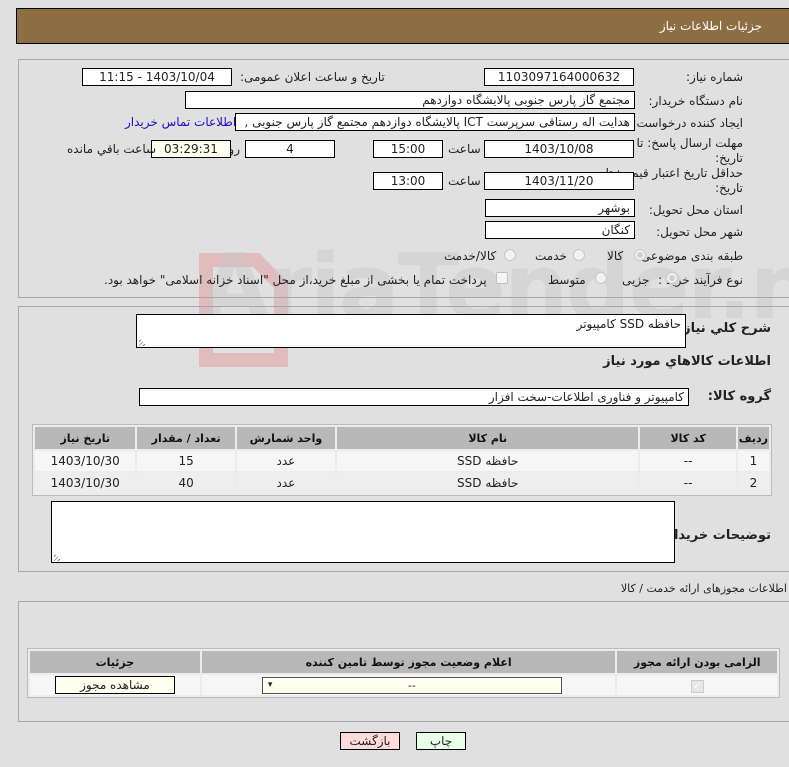 Image resolution: width=789 pixels, height=767 pixels. What do you see at coordinates (687, 123) in the screenshot?
I see `creator-label: ایجاد کننده درخواست:` at bounding box center [687, 123].